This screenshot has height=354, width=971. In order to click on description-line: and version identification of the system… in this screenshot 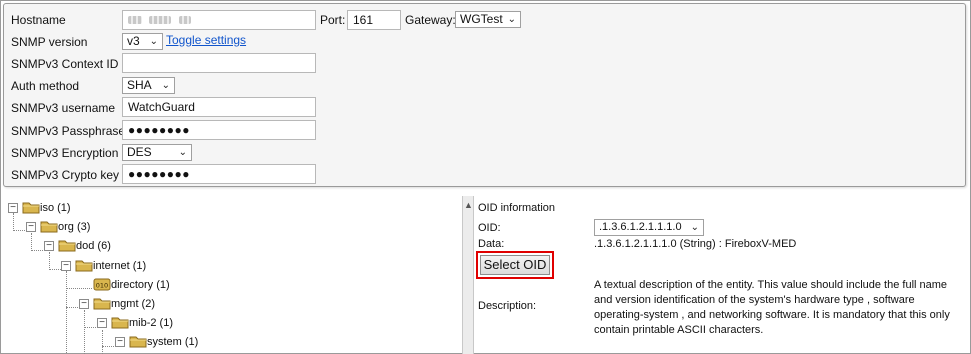, I will do `click(754, 300)`.